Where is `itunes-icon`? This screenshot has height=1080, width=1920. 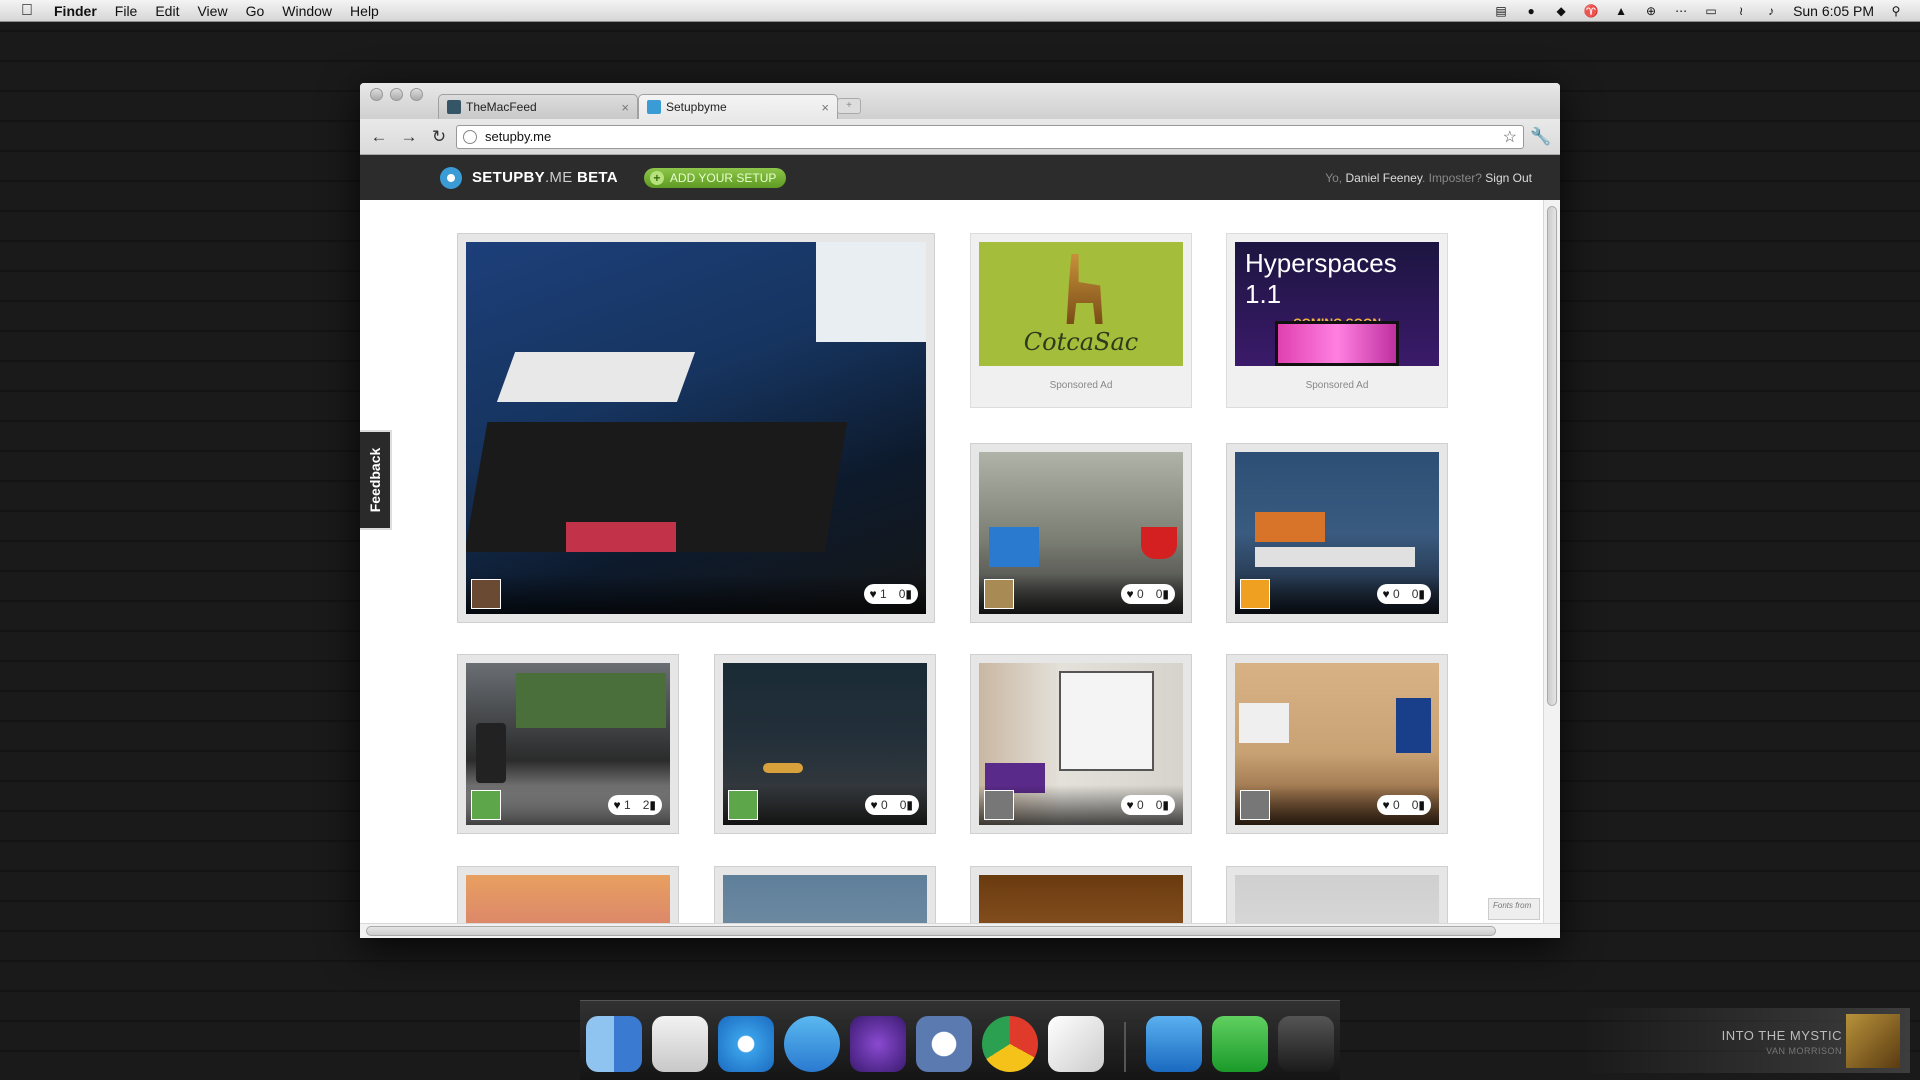 itunes-icon is located at coordinates (878, 1044).